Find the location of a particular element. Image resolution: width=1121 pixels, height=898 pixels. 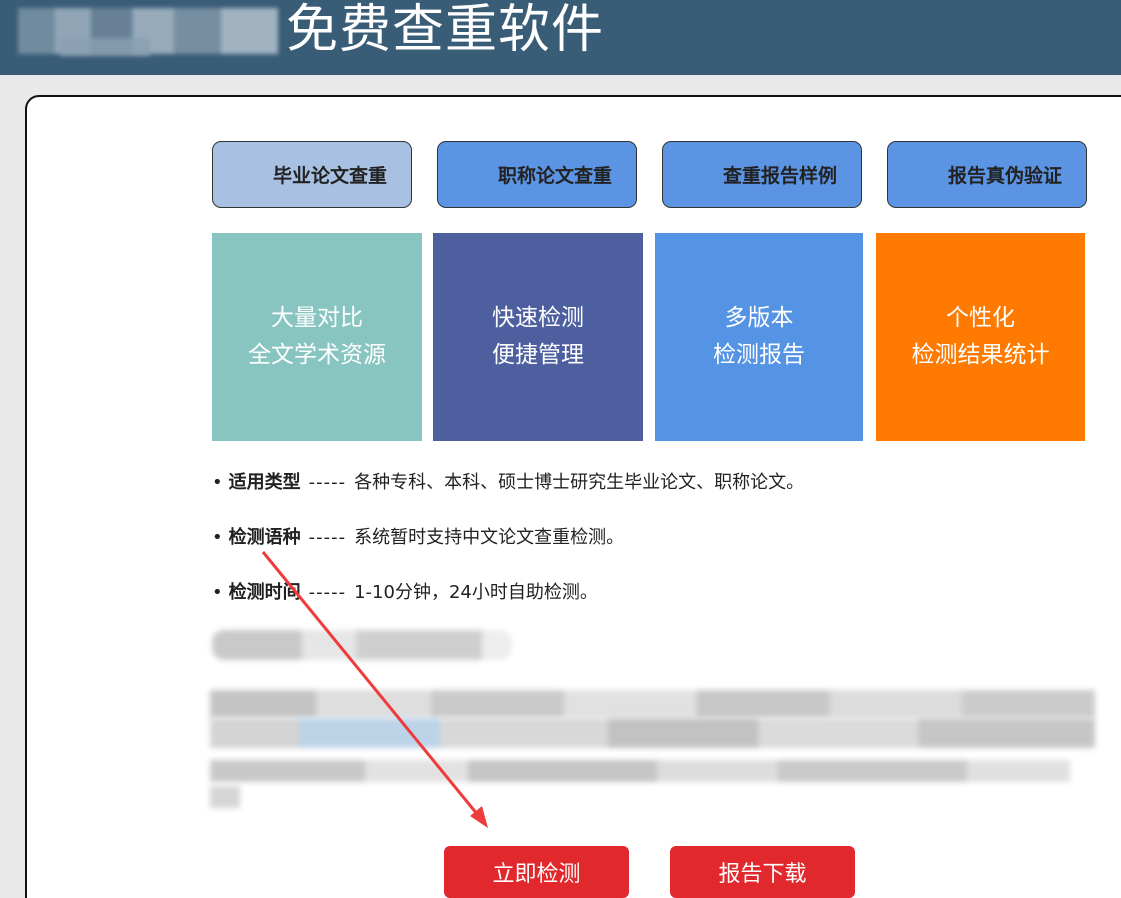

info-check-time: • 检测时间 ----- 1-10分钟，24小时自助检测。 is located at coordinates (405, 591).